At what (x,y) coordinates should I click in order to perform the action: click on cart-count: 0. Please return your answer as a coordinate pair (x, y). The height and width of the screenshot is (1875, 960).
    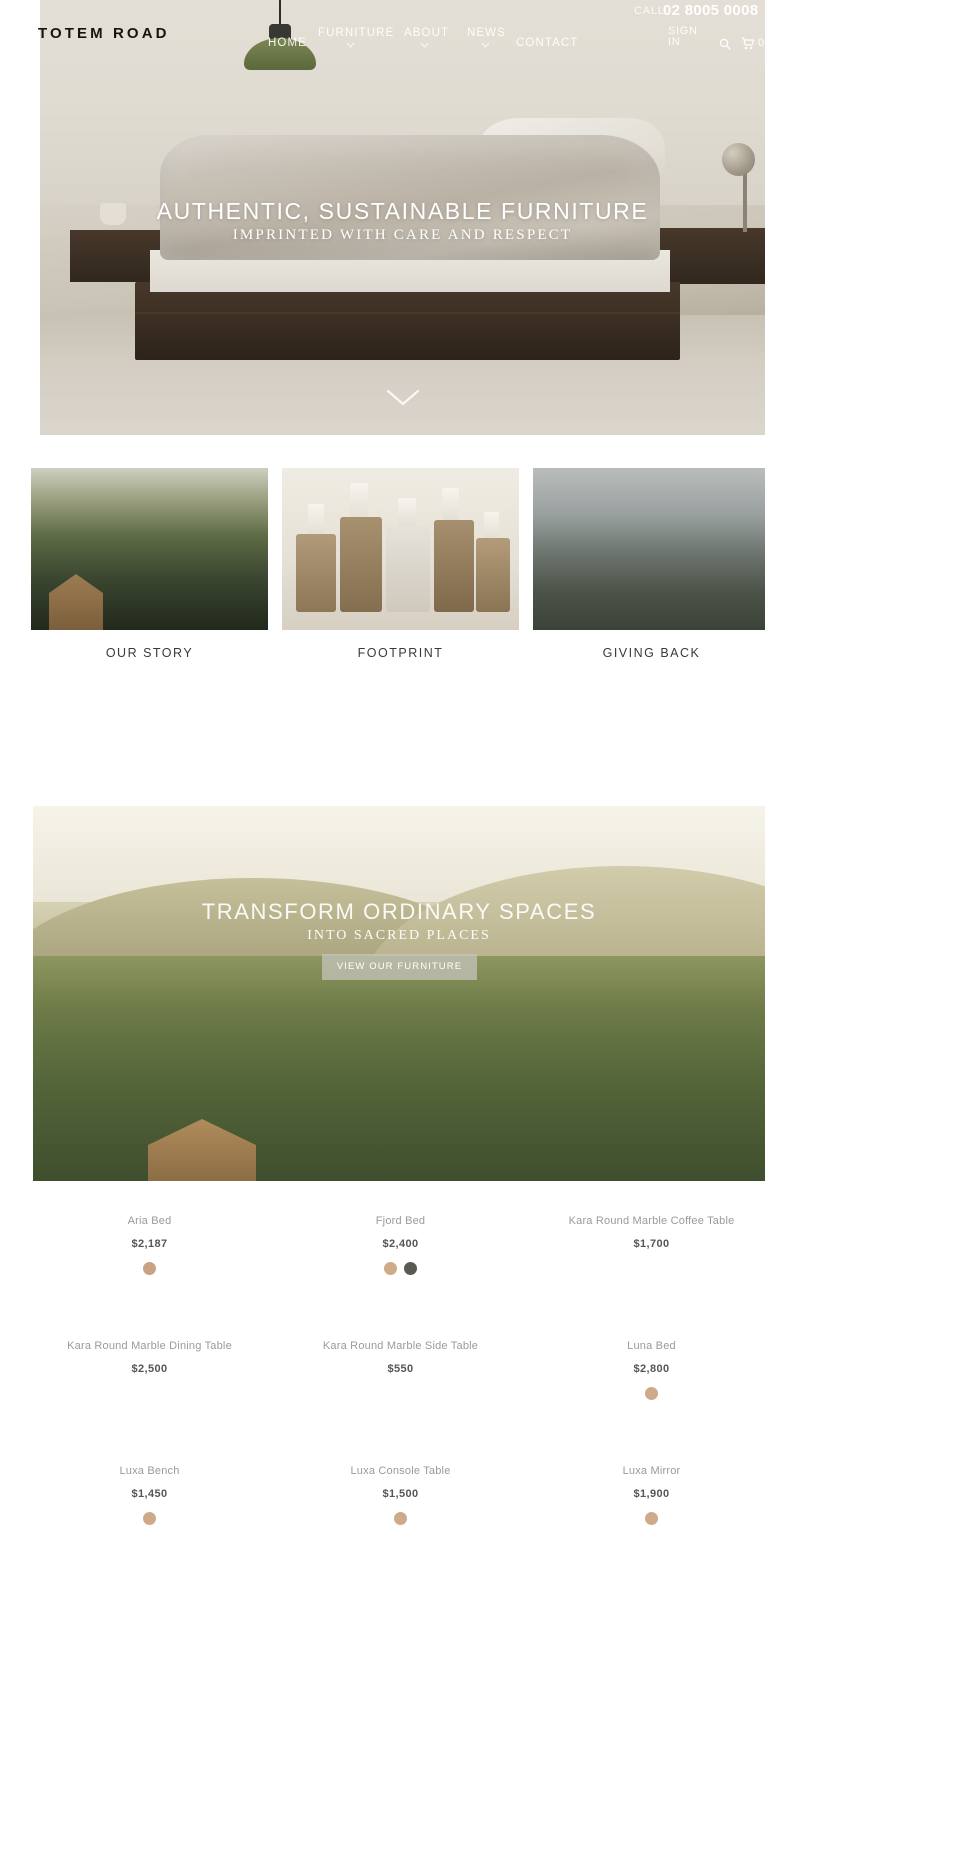
    Looking at the image, I should click on (761, 43).